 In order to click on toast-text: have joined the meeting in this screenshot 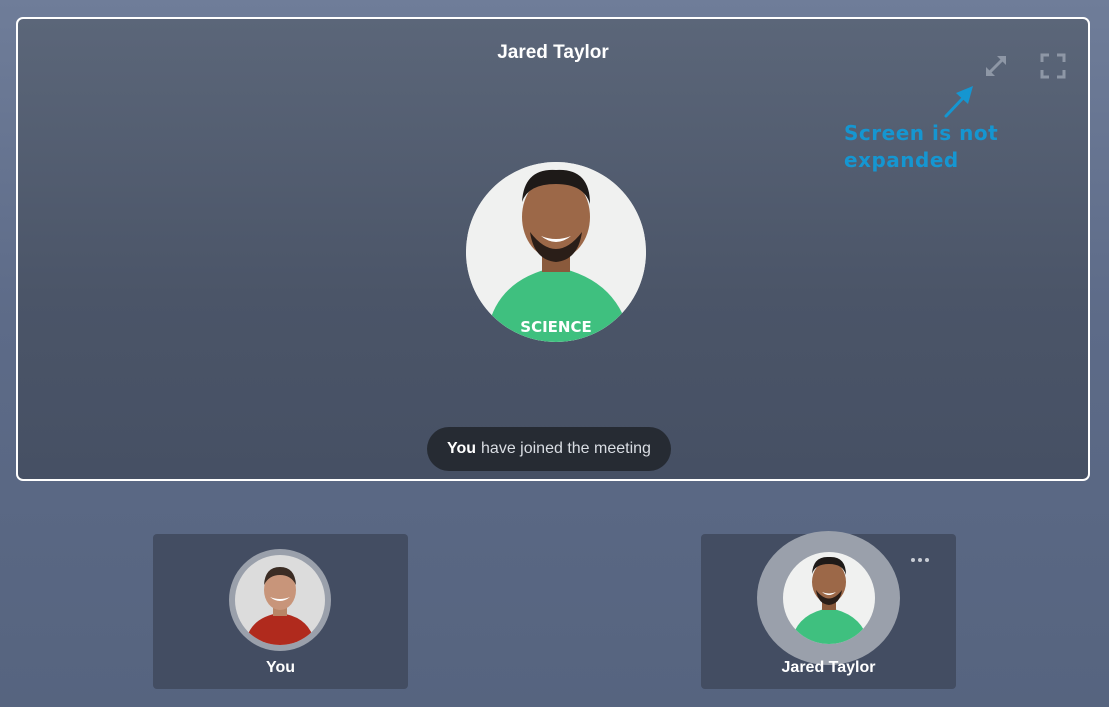, I will do `click(566, 448)`.